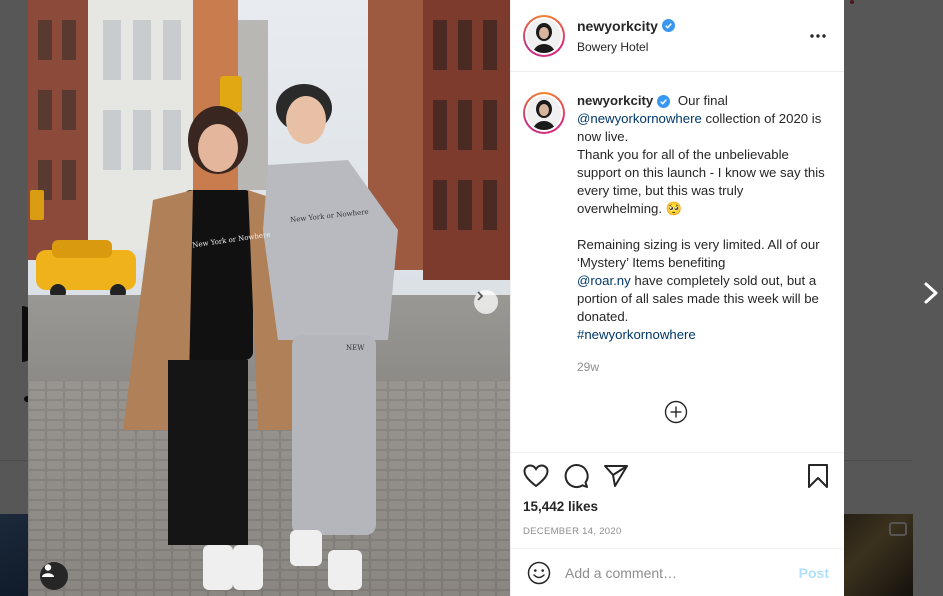 This screenshot has height=596, width=943. Describe the element at coordinates (539, 573) in the screenshot. I see `emoji-icon` at that location.